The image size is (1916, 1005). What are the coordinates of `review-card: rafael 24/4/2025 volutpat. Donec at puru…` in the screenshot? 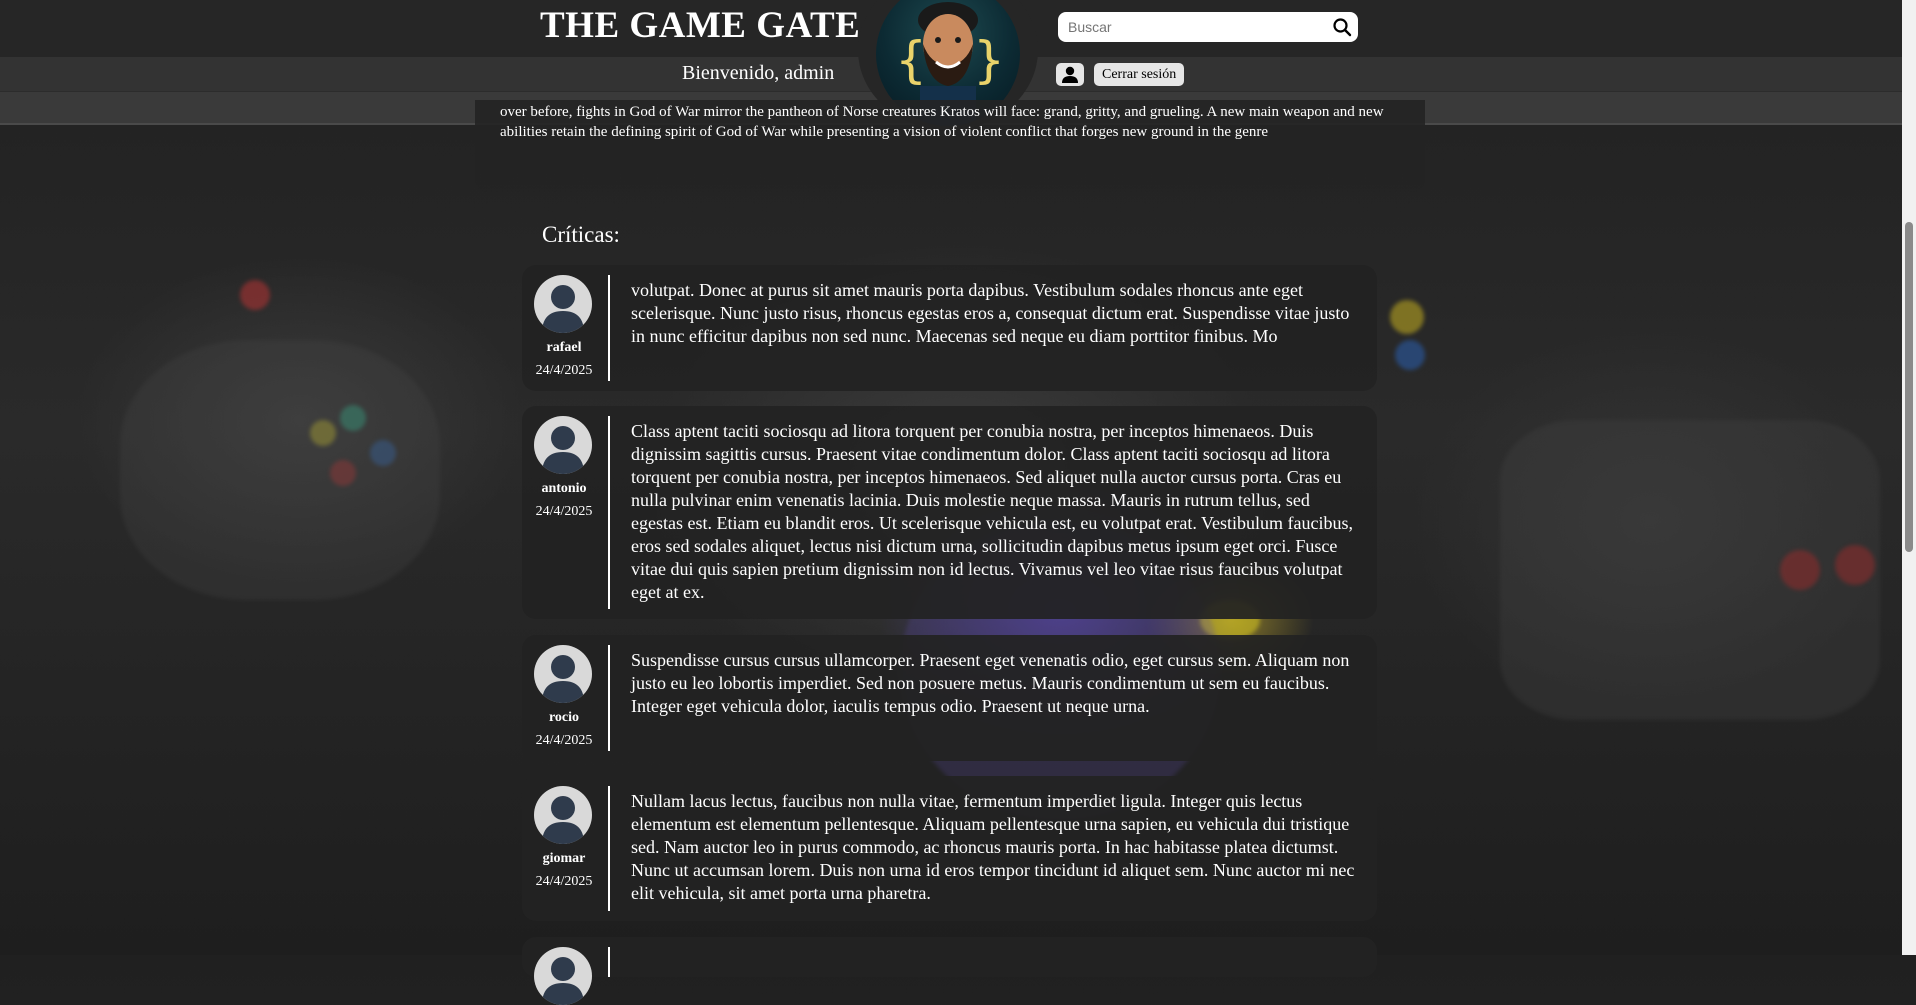 It's located at (949, 328).